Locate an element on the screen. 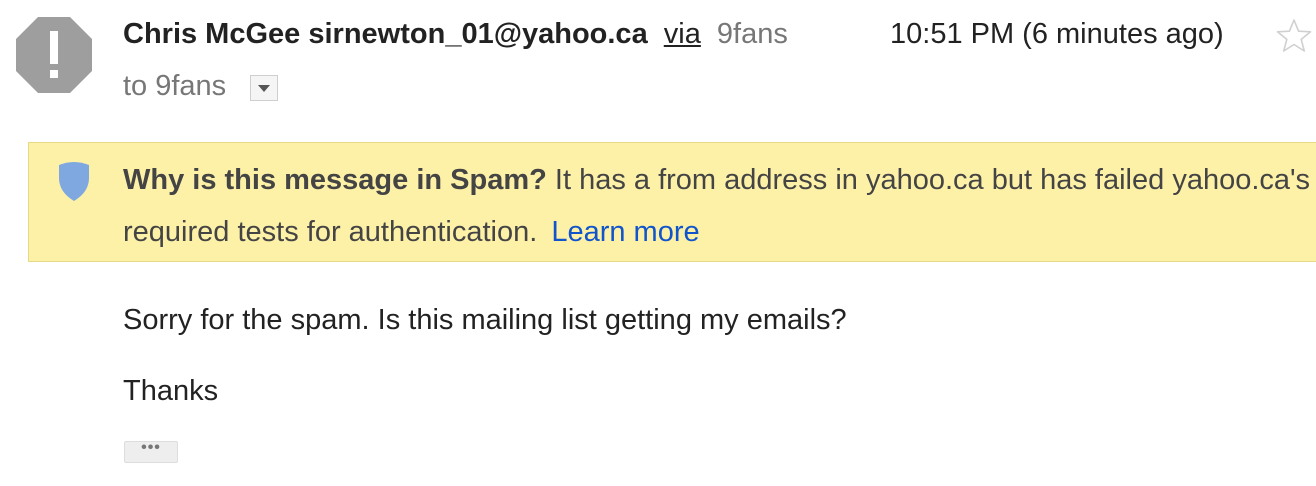 The image size is (1316, 486). show-trimmed-content-button: ••• is located at coordinates (151, 451).